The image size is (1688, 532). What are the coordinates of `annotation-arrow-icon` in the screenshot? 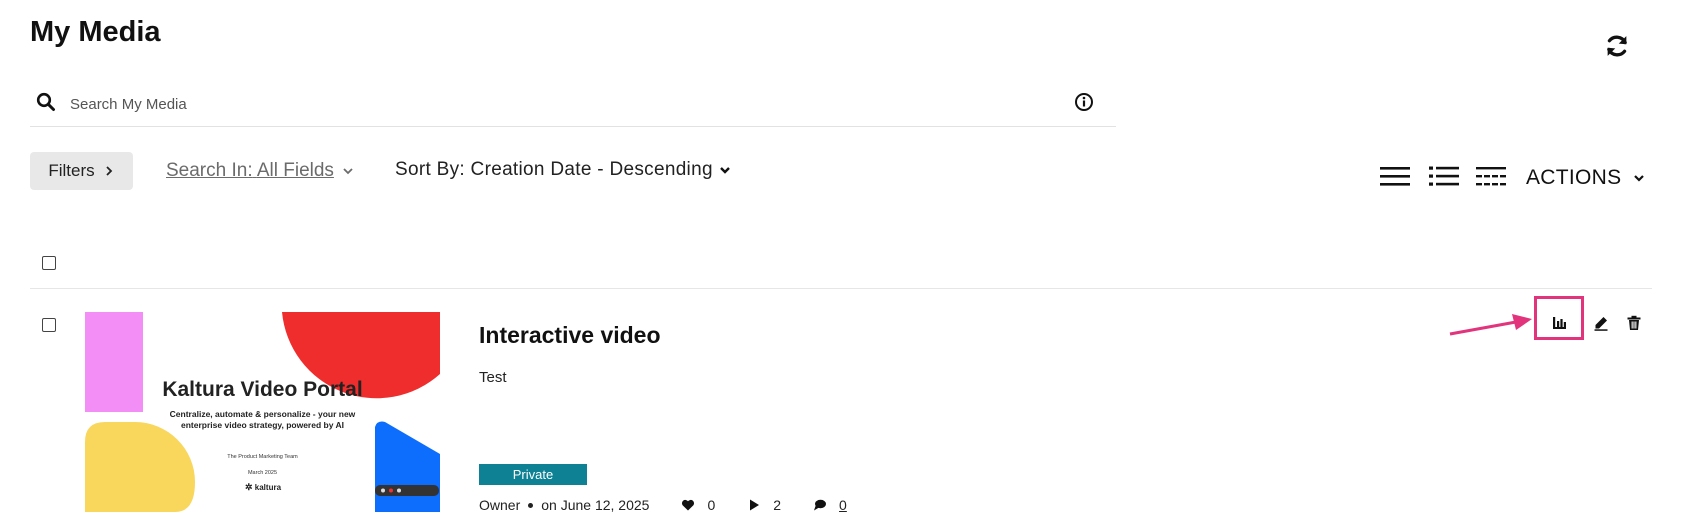 It's located at (1490, 325).